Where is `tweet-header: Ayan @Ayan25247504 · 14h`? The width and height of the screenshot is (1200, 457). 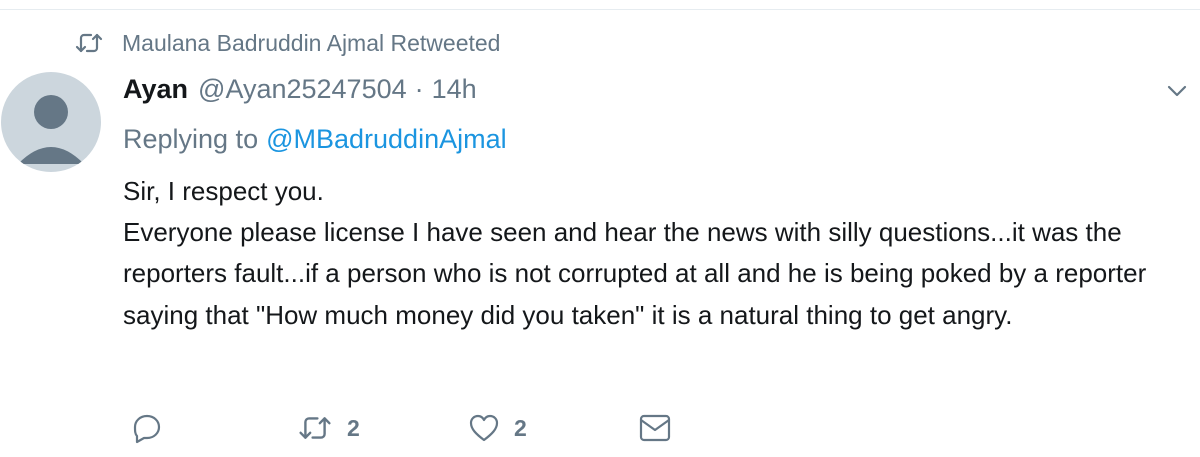 tweet-header: Ayan @Ayan25247504 · 14h is located at coordinates (300, 89).